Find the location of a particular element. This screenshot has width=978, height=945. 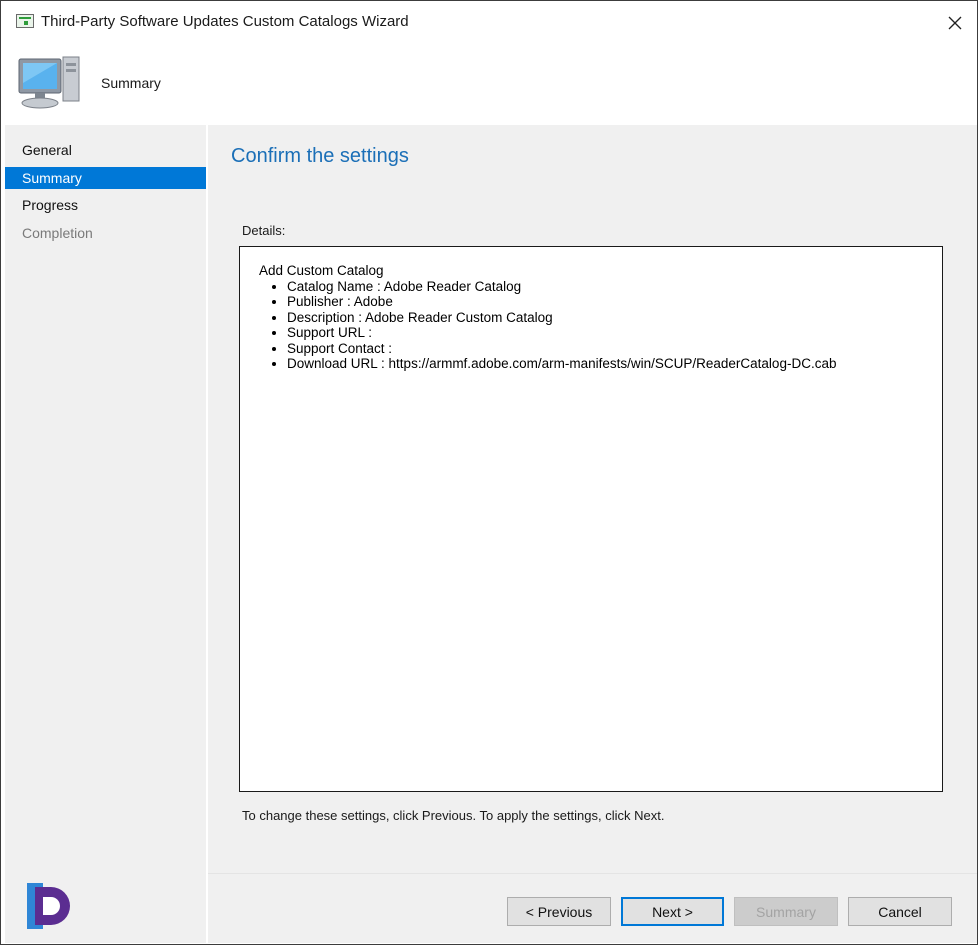

section-heading: Confirm the settings is located at coordinates (320, 156).